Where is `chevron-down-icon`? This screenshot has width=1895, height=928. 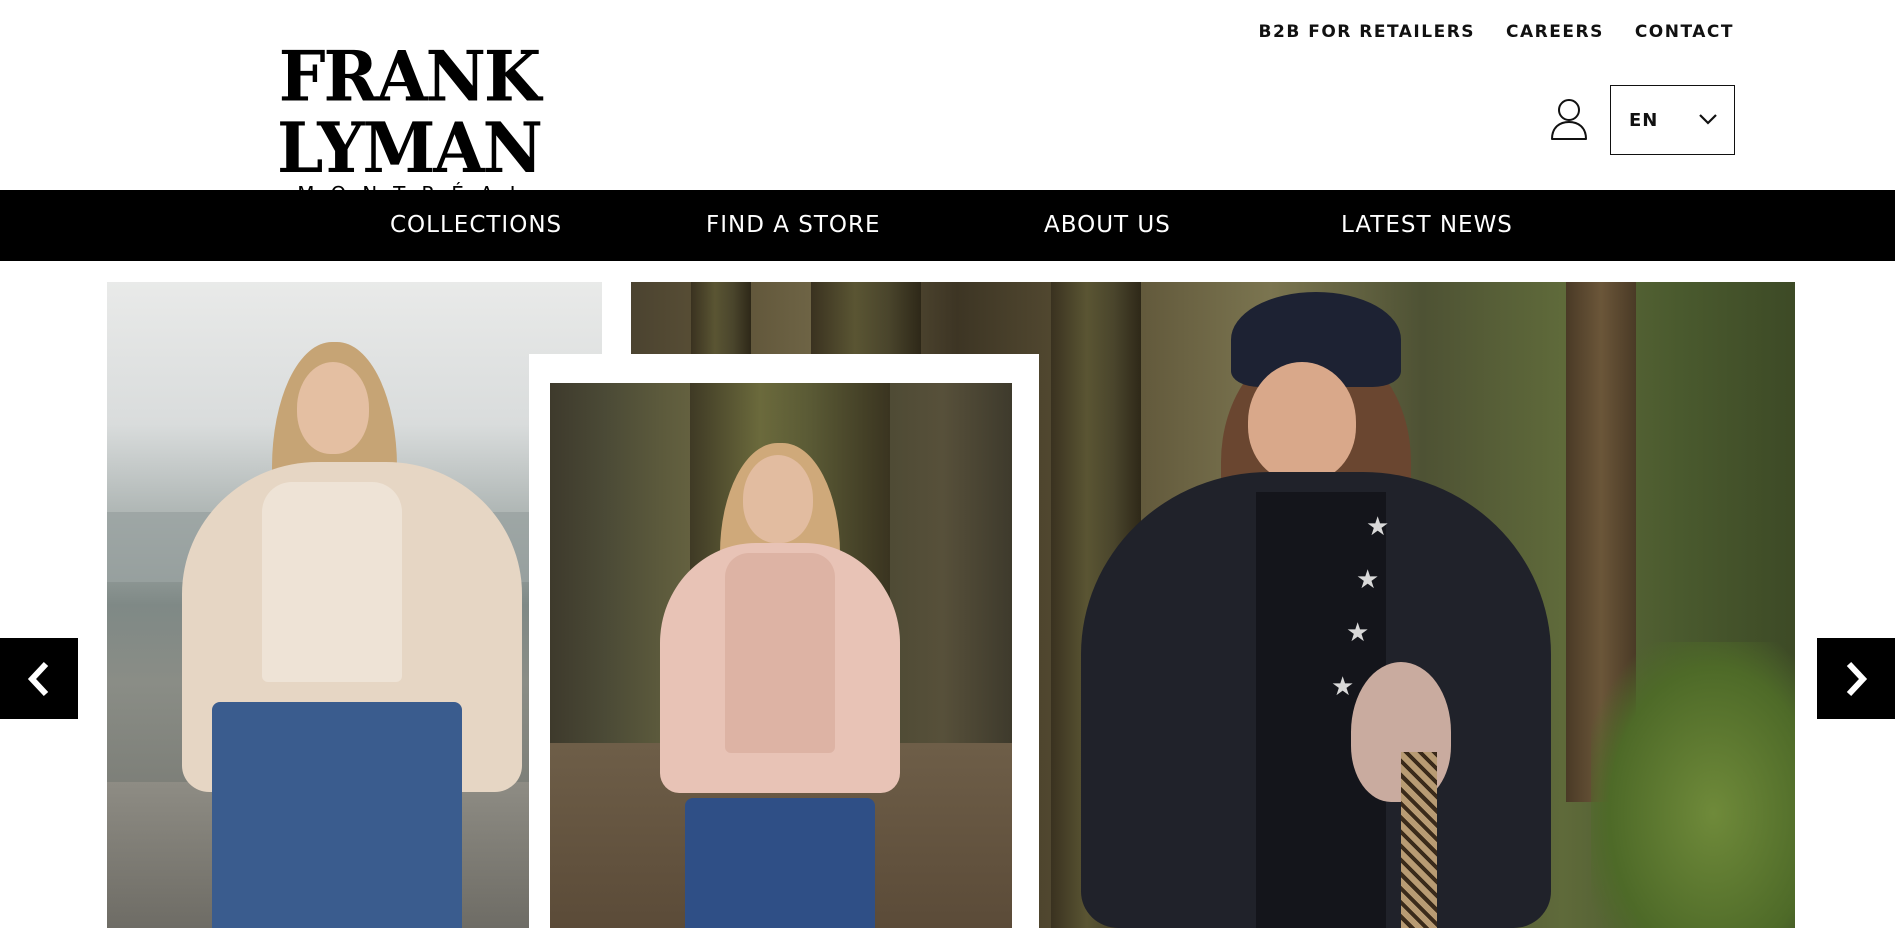 chevron-down-icon is located at coordinates (1708, 119).